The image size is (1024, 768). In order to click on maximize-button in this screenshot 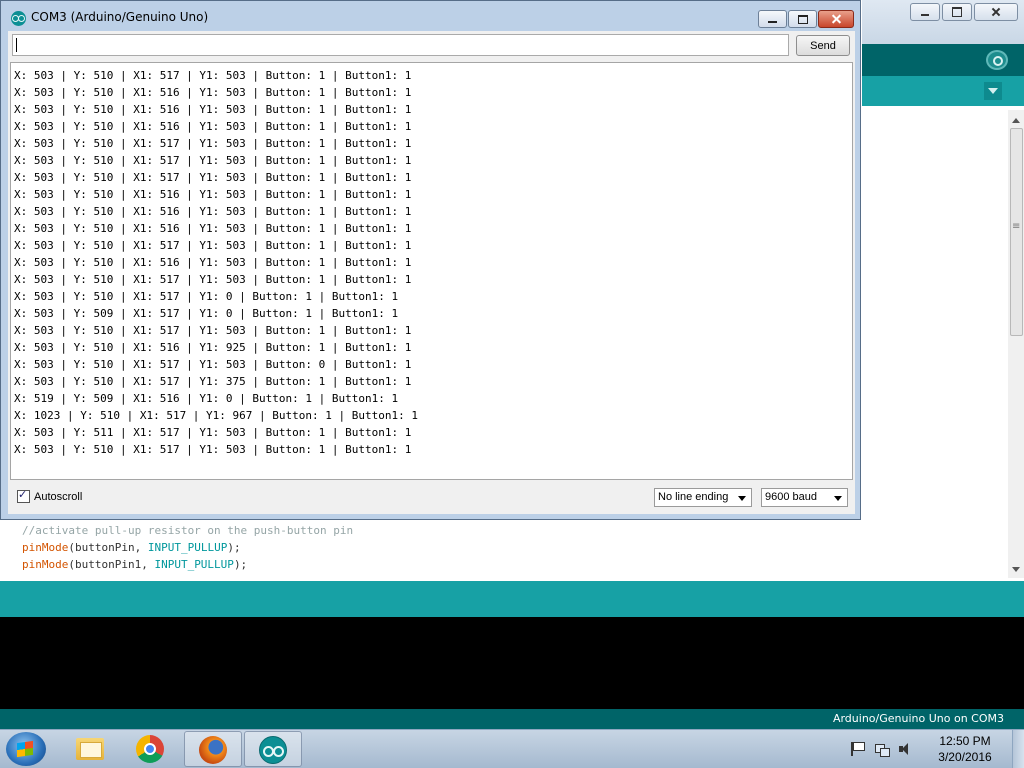, I will do `click(802, 19)`.